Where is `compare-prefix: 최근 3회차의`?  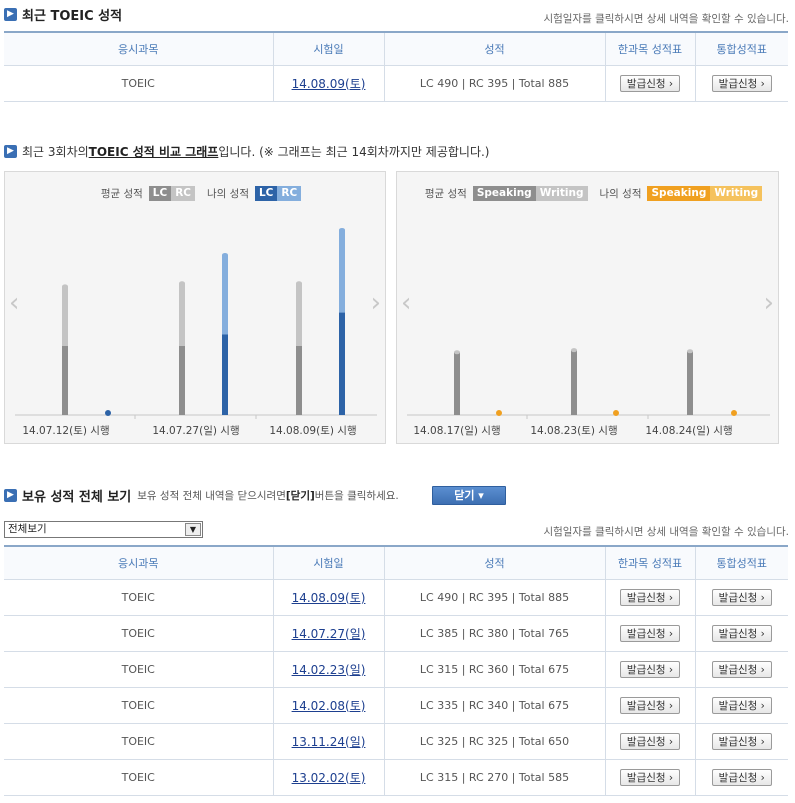
compare-prefix: 최근 3회차의 is located at coordinates (55, 151).